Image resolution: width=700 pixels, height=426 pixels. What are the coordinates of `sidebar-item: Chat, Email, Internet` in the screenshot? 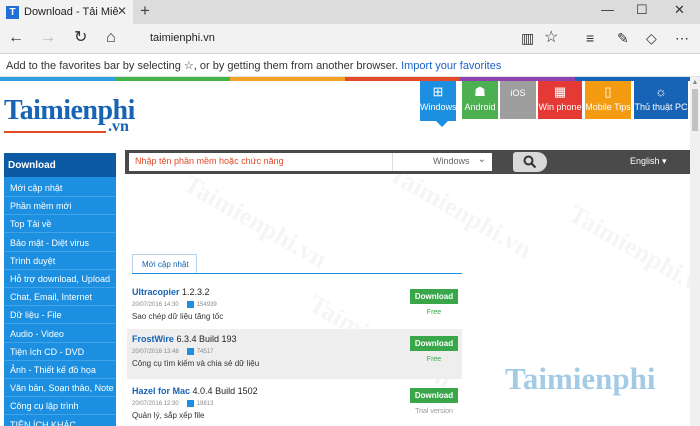 It's located at (60, 297).